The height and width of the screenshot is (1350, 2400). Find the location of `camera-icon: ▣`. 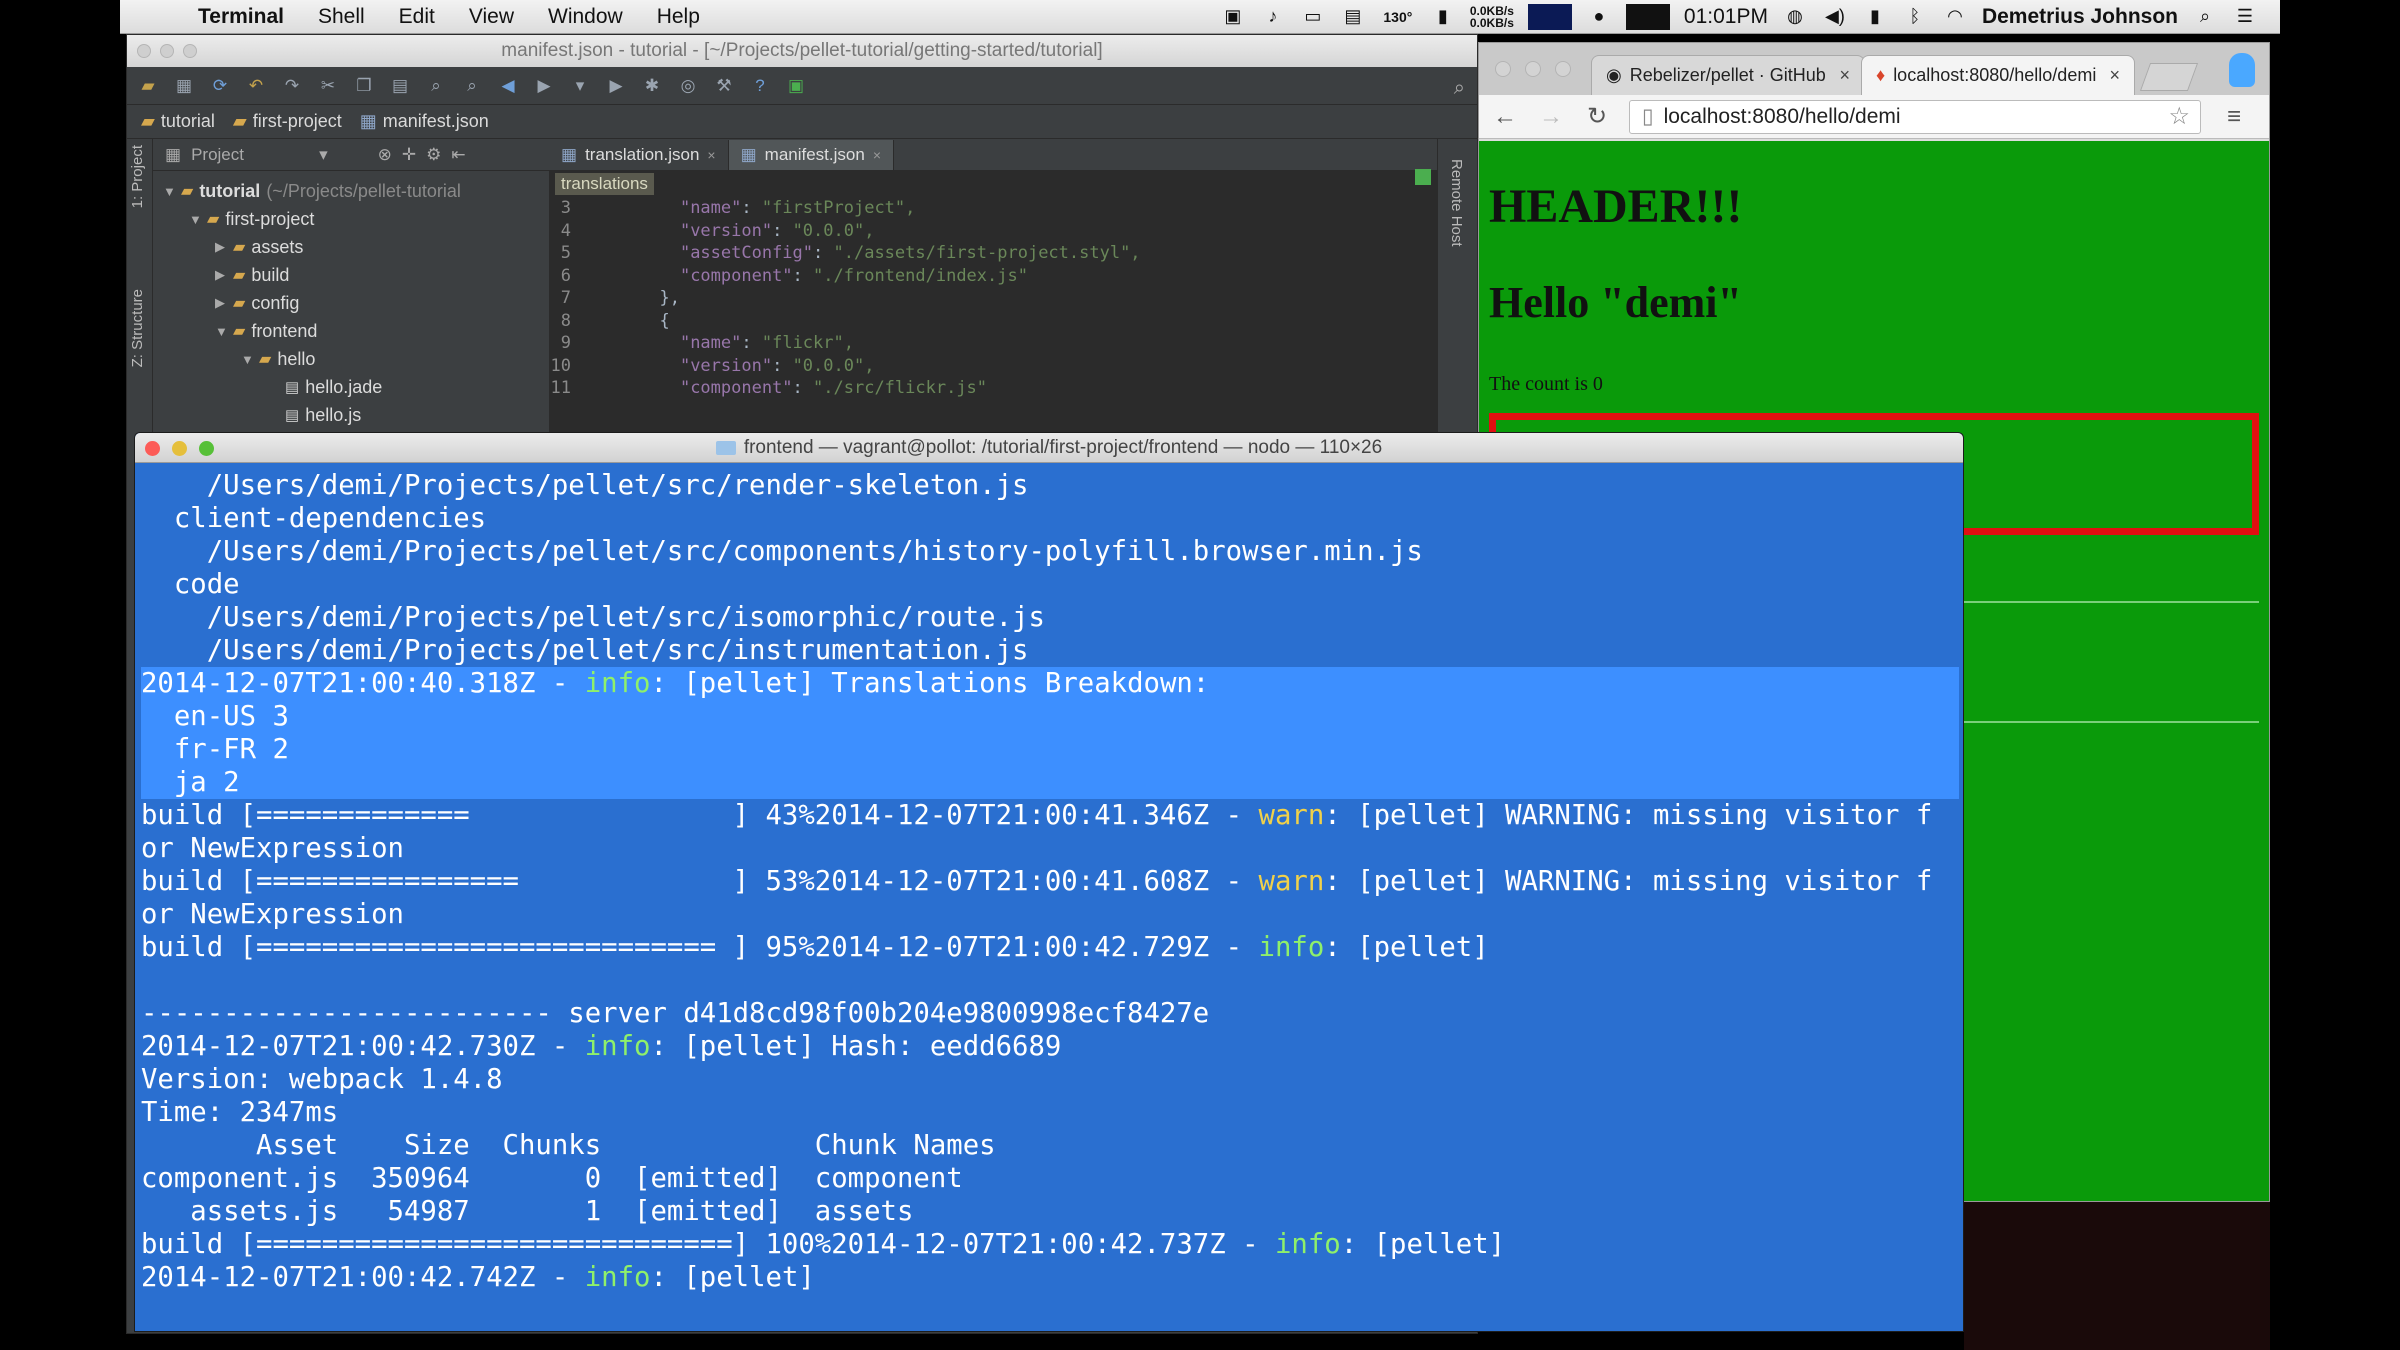

camera-icon: ▣ is located at coordinates (1233, 16).